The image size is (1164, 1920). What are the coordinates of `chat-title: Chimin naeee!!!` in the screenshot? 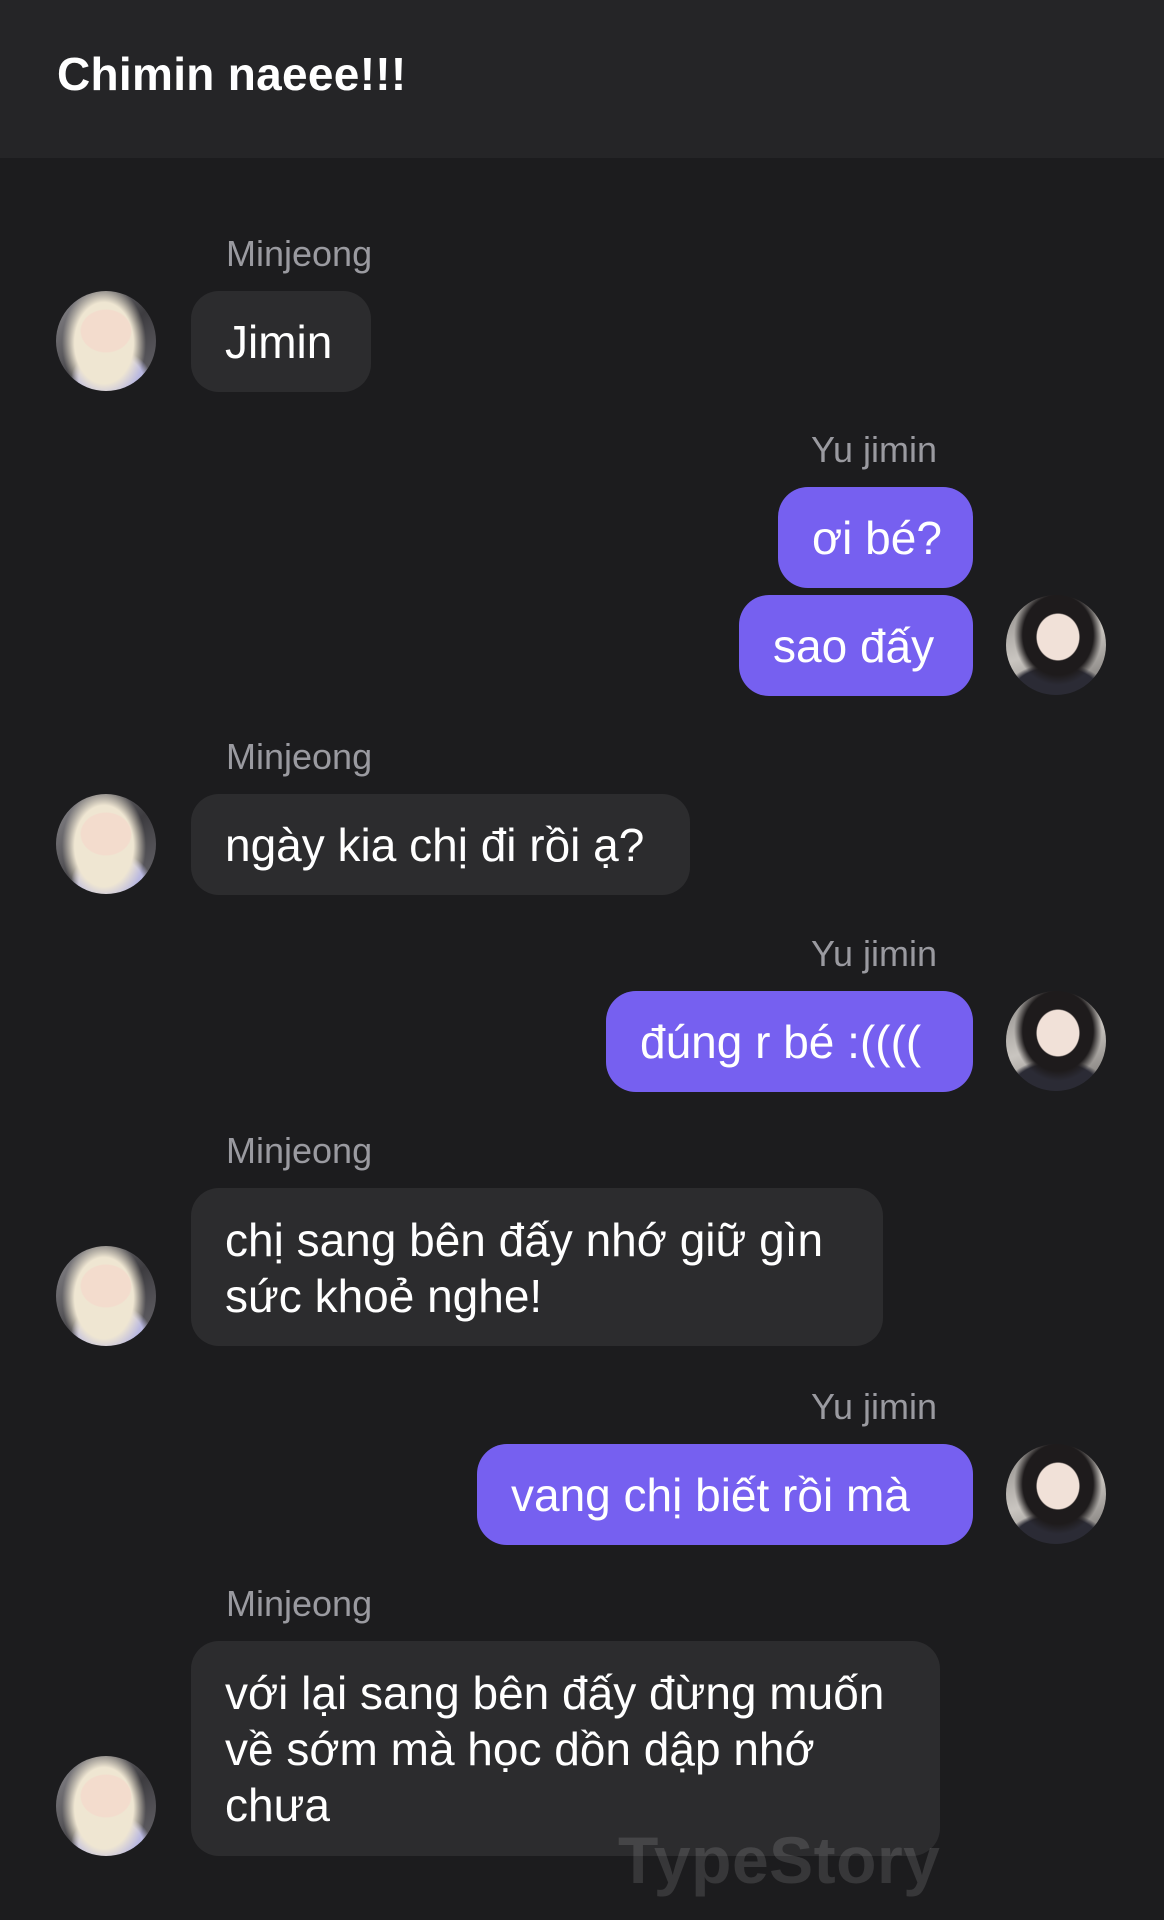 It's located at (232, 74).